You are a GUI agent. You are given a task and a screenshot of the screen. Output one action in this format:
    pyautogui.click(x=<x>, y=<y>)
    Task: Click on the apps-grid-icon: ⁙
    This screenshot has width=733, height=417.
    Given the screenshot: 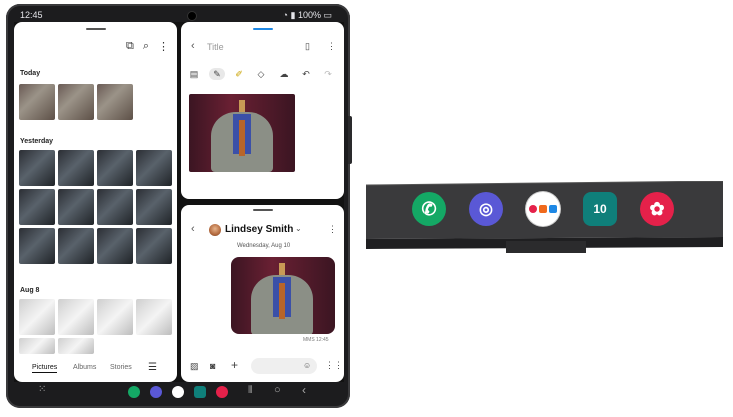 What is the action you would take?
    pyautogui.click(x=42, y=389)
    